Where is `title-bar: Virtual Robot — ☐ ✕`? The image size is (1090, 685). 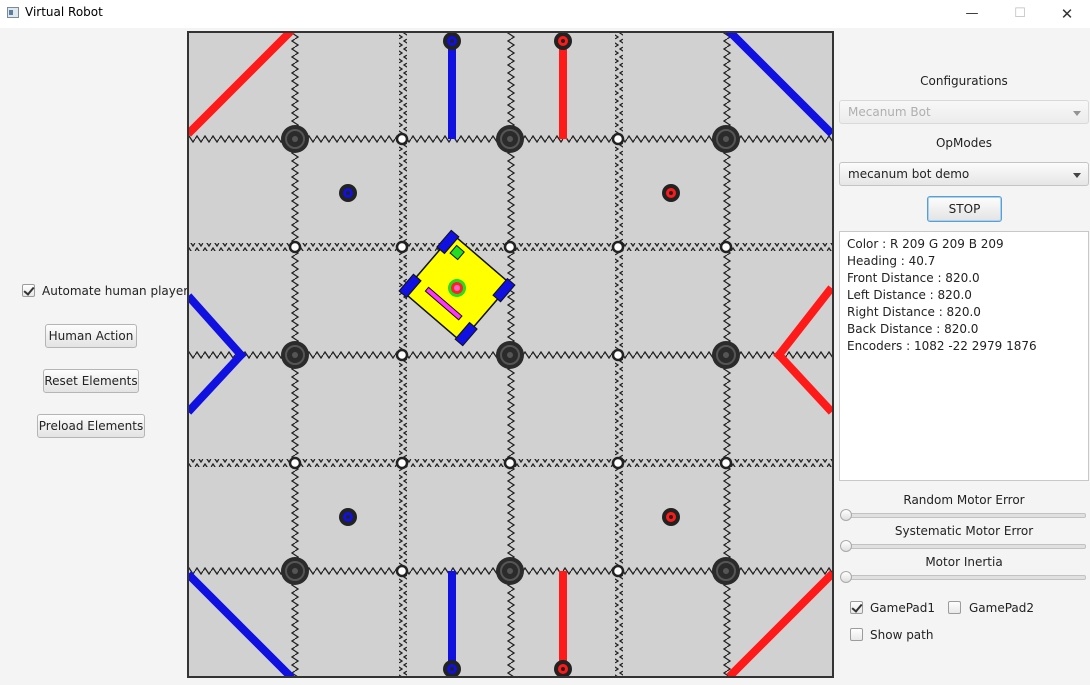
title-bar: Virtual Robot — ☐ ✕ is located at coordinates (545, 13).